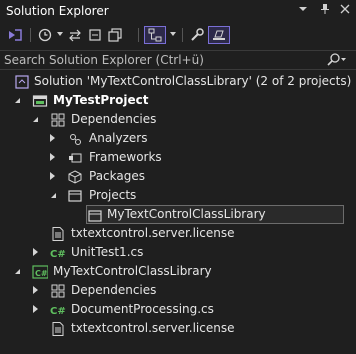 The image size is (356, 354). I want to click on properties-wrench-icon, so click(197, 35).